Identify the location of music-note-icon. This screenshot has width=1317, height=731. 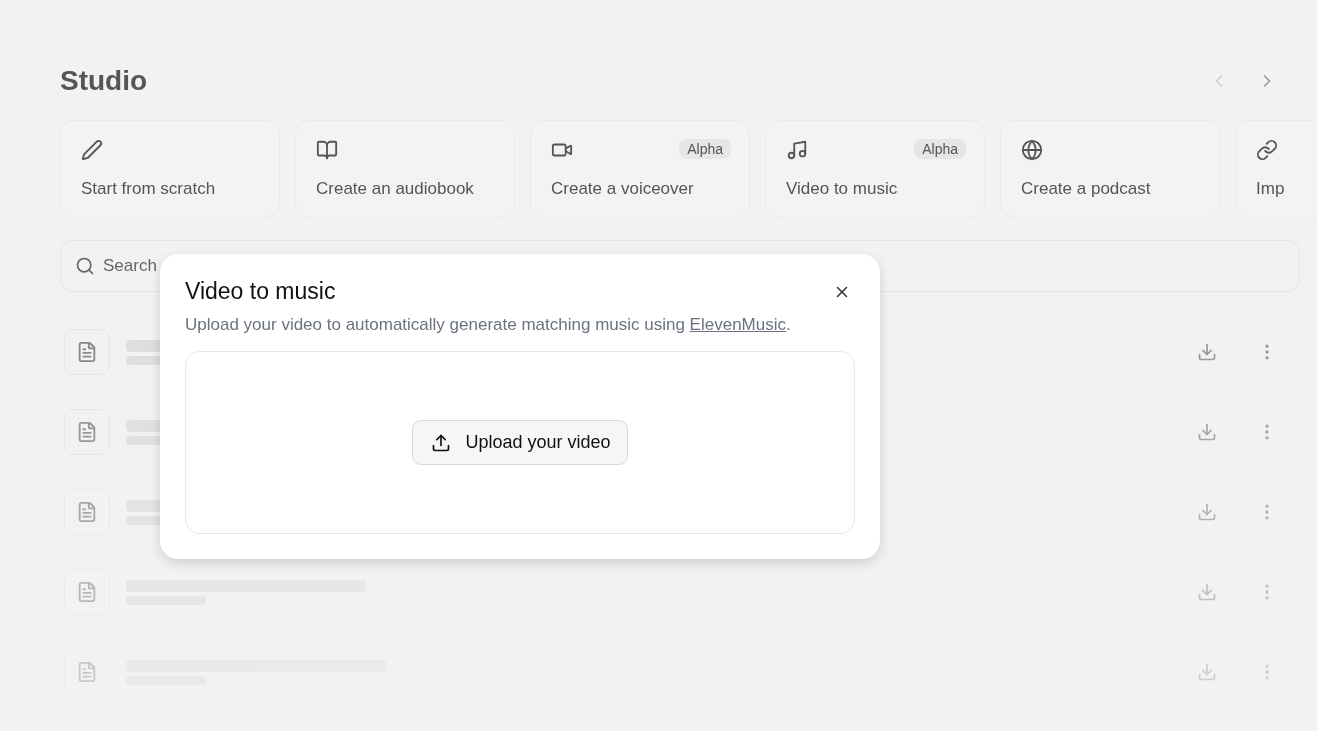
(797, 150).